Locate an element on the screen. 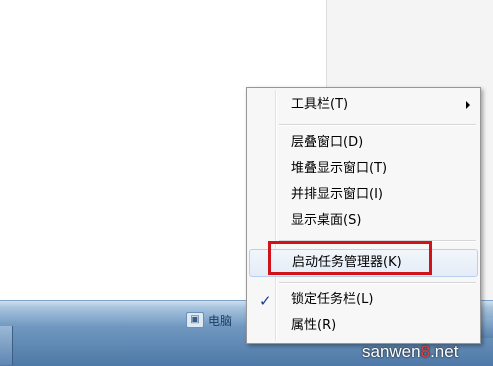  taskbar-app-label: 电脑 is located at coordinates (220, 320).